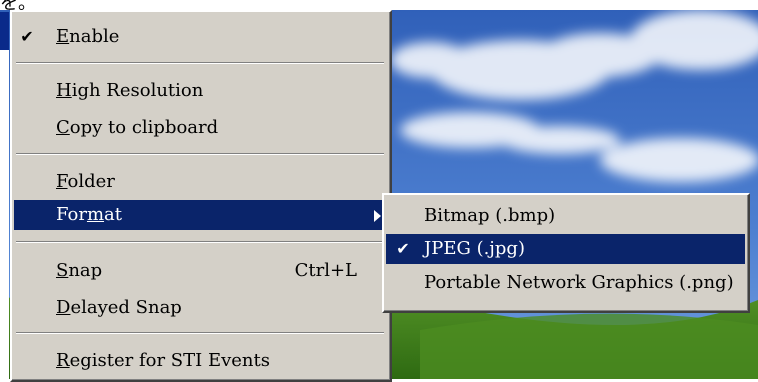 The height and width of the screenshot is (382, 758). I want to click on menu-item-label: Enable, so click(88, 36).